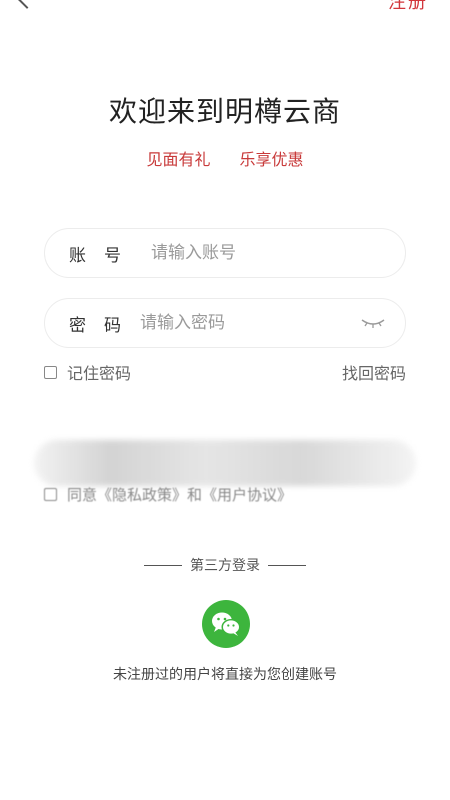  Describe the element at coordinates (271, 159) in the screenshot. I see `tagline-discount: 乐享优惠` at that location.